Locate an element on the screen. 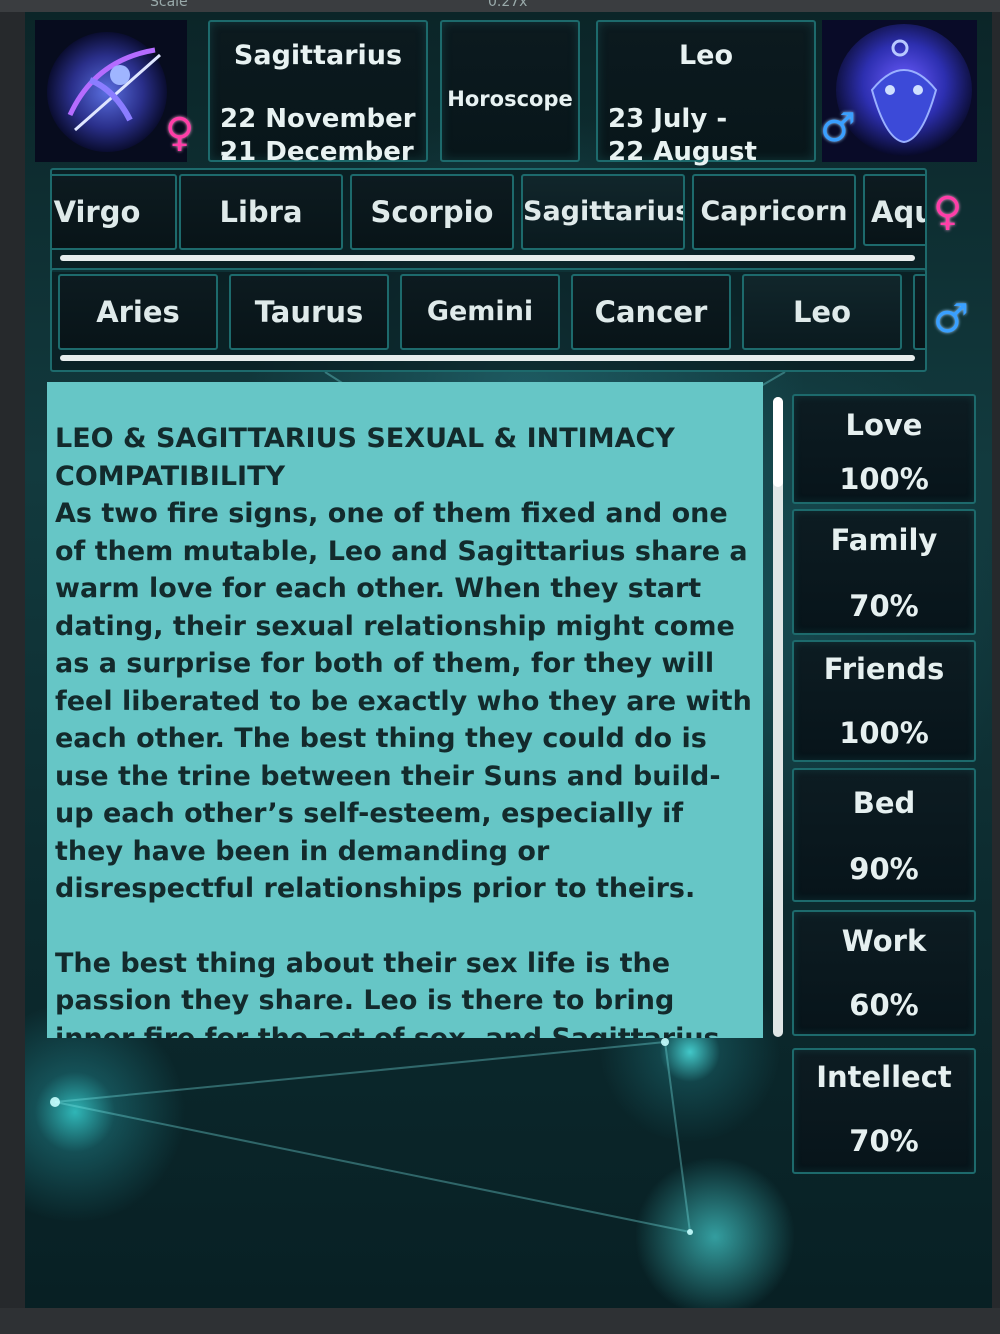 Image resolution: width=1000 pixels, height=1334 pixels. tab-sagittarius: Sagittarius is located at coordinates (603, 212).